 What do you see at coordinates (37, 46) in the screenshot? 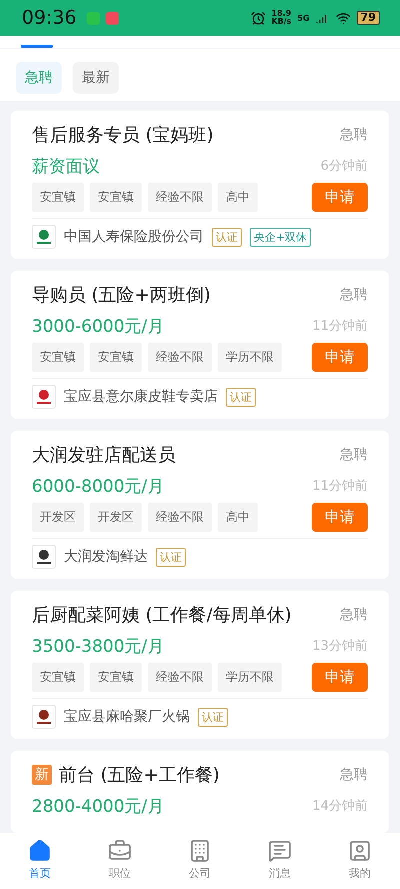
I see `tab-indicator` at bounding box center [37, 46].